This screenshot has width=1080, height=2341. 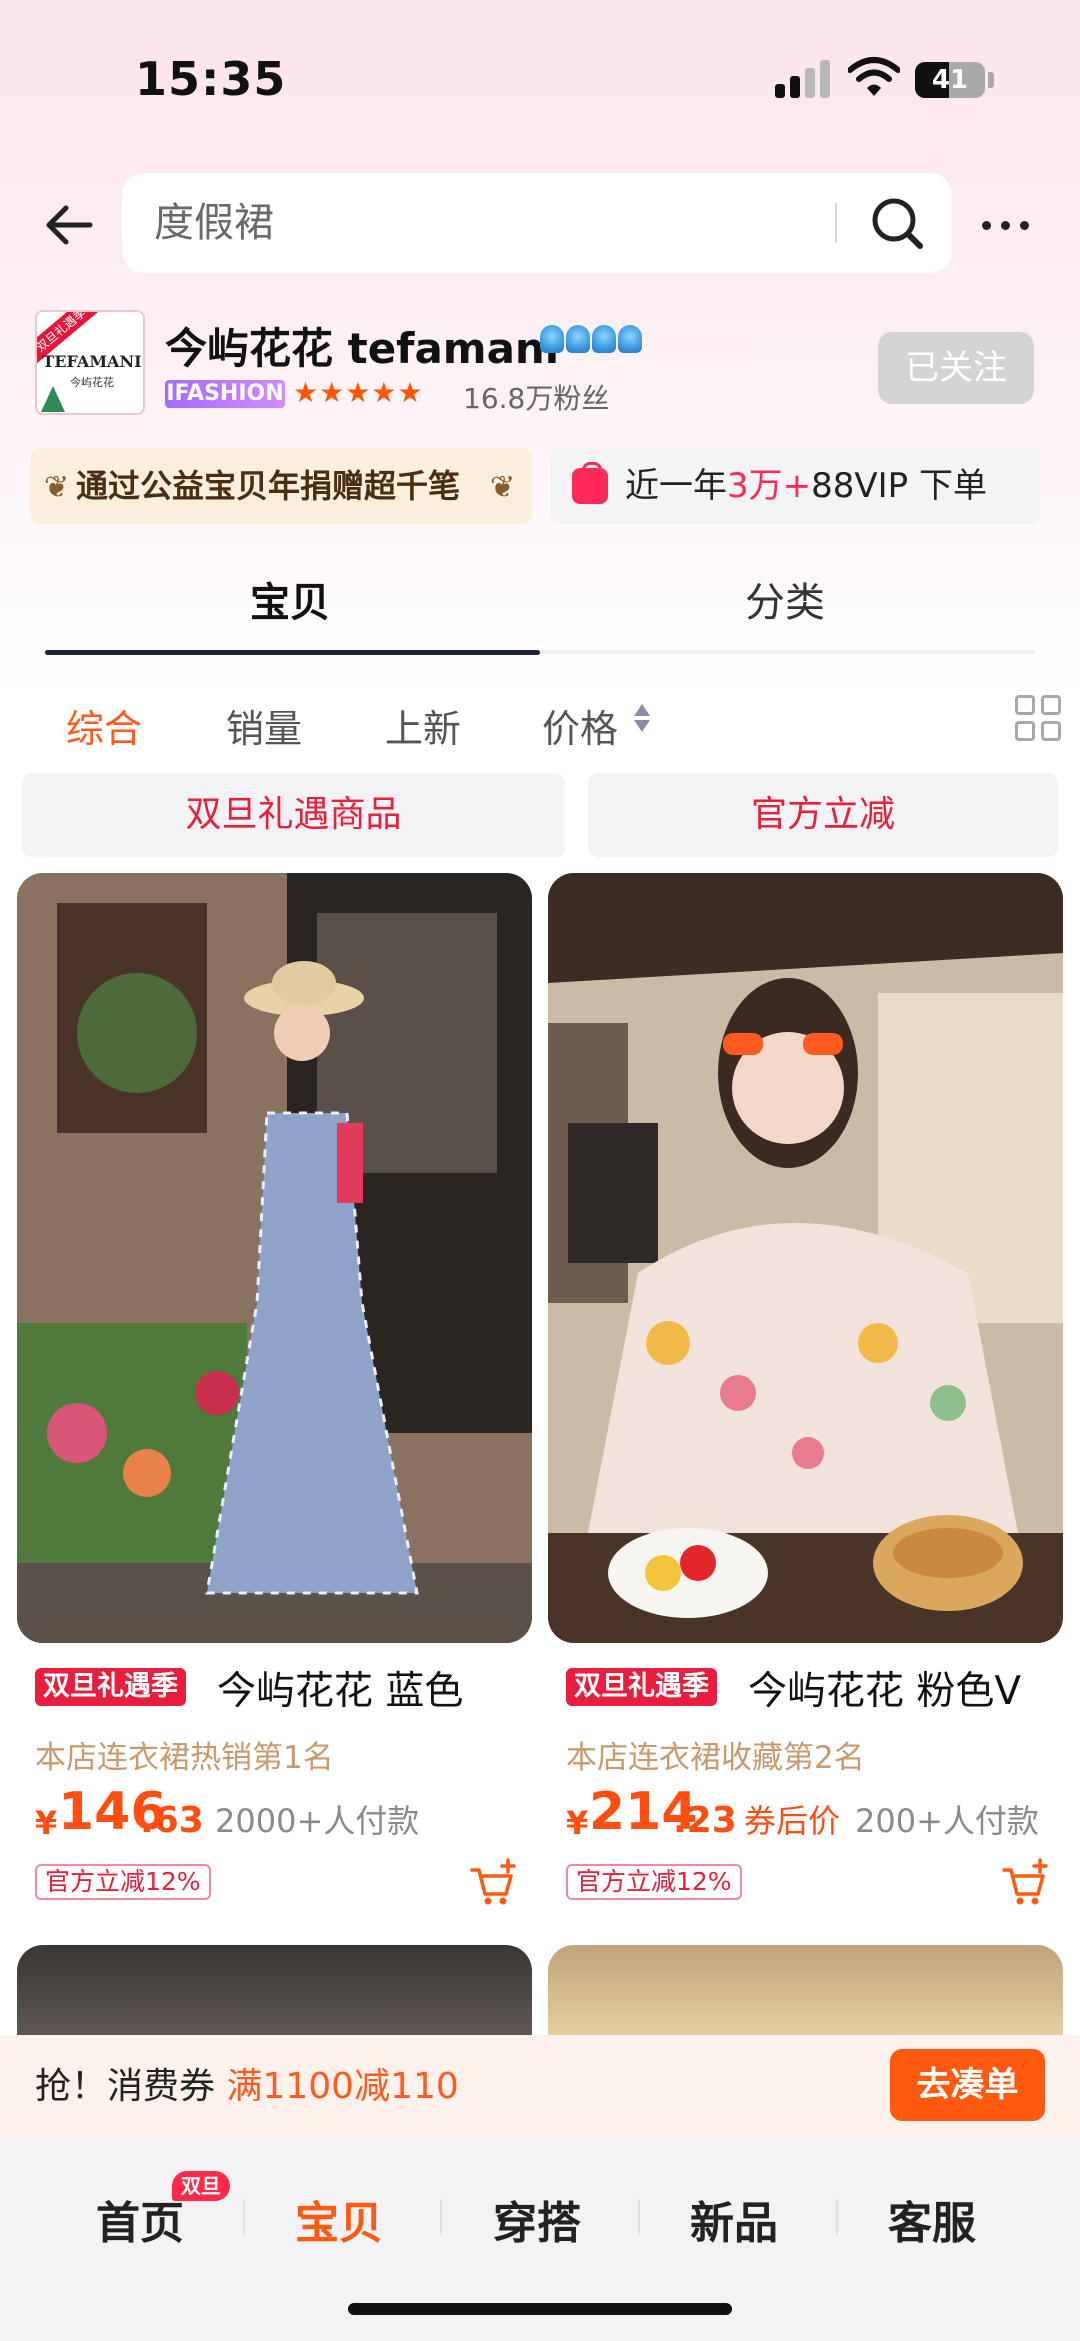 What do you see at coordinates (967, 2085) in the screenshot?
I see `go-collect-button: 去凑单` at bounding box center [967, 2085].